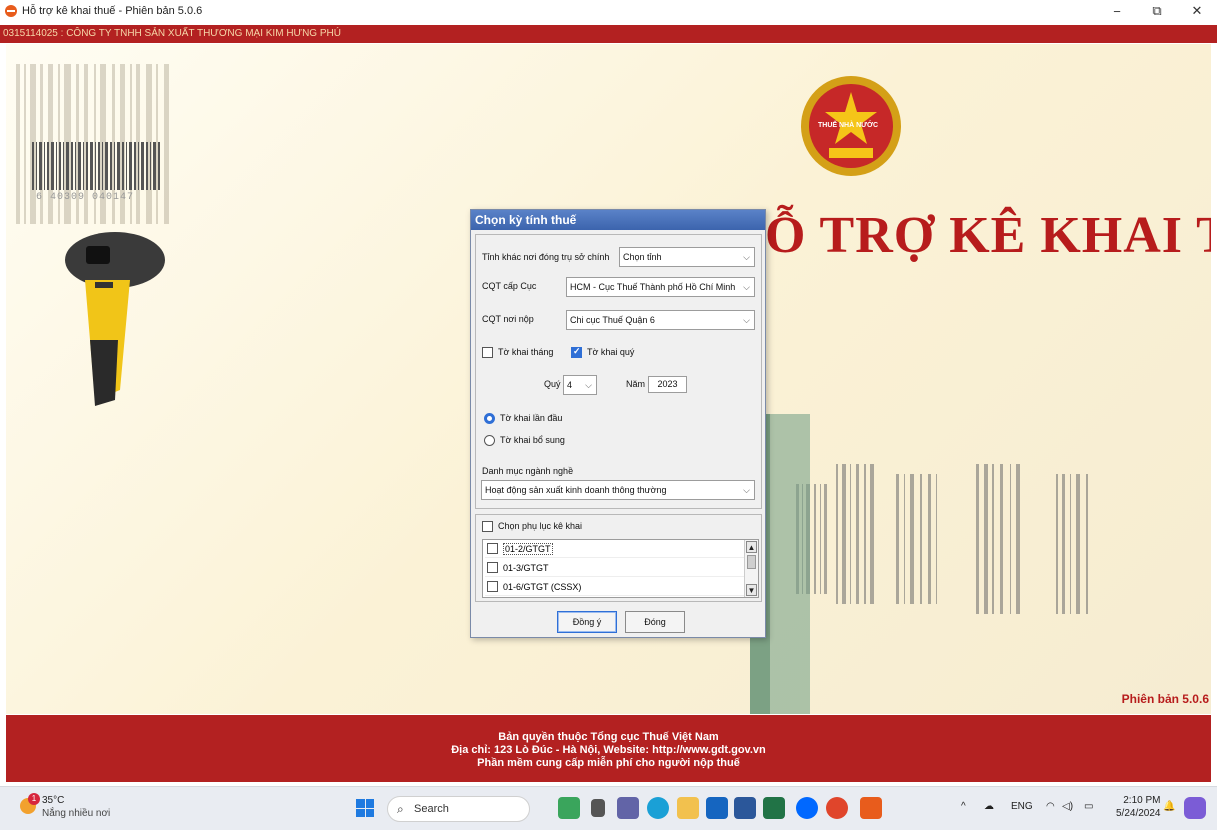  What do you see at coordinates (85, 197) in the screenshot?
I see `barcode-number: 6 40309 040147` at bounding box center [85, 197].